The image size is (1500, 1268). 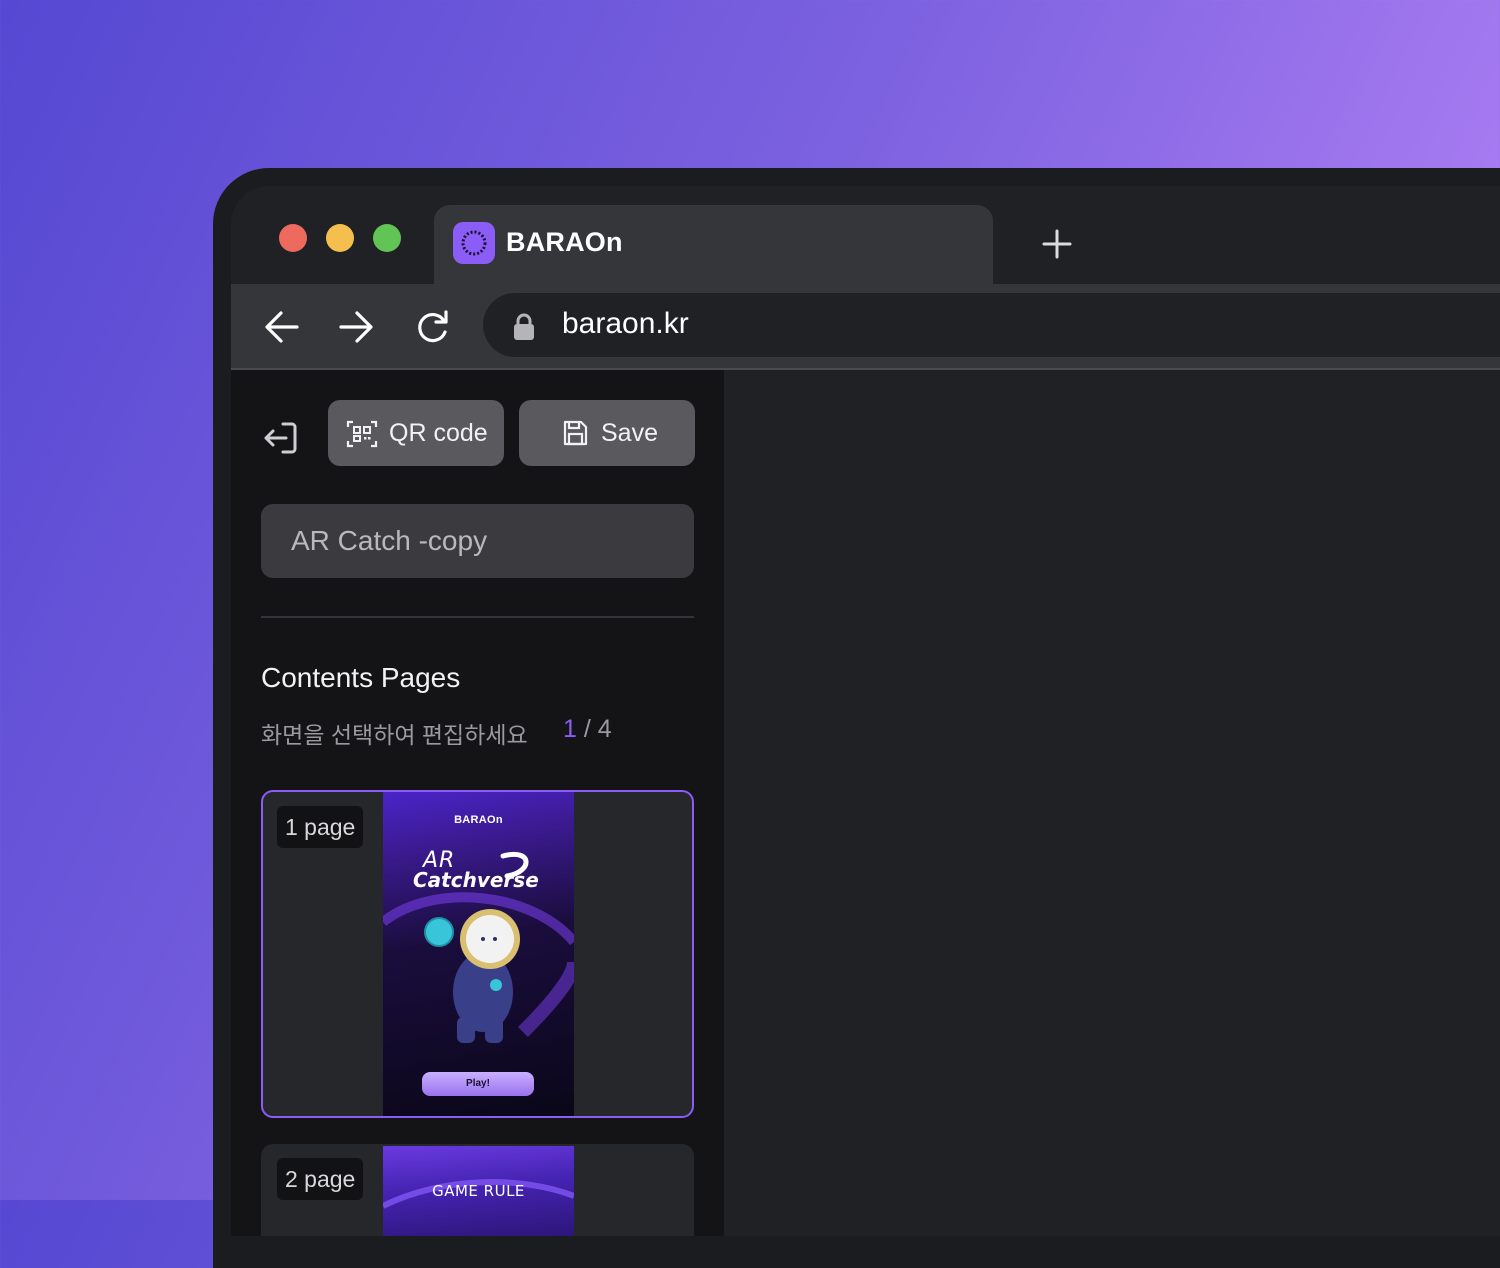 I want to click on tab-title: BARAOn, so click(x=564, y=242).